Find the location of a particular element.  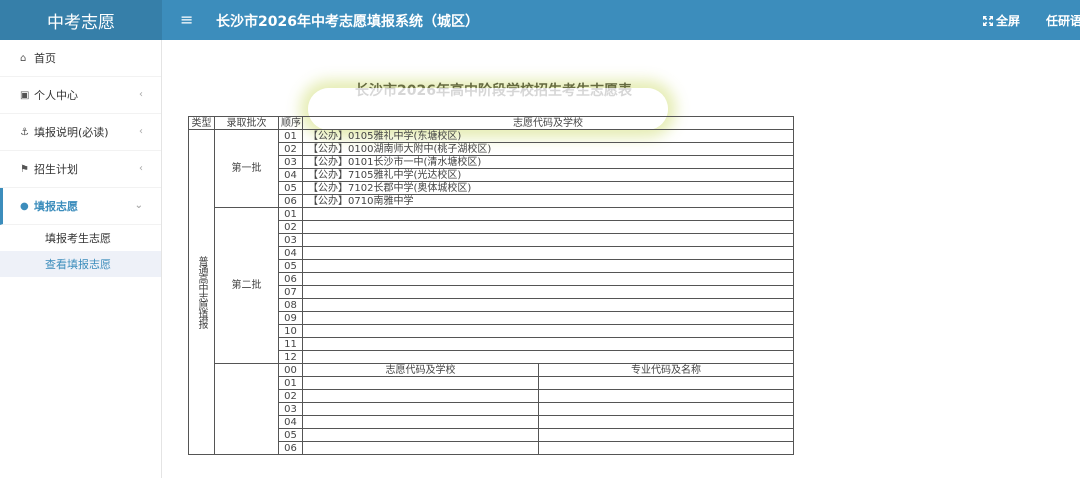

order-cell: 12 is located at coordinates (290, 357).